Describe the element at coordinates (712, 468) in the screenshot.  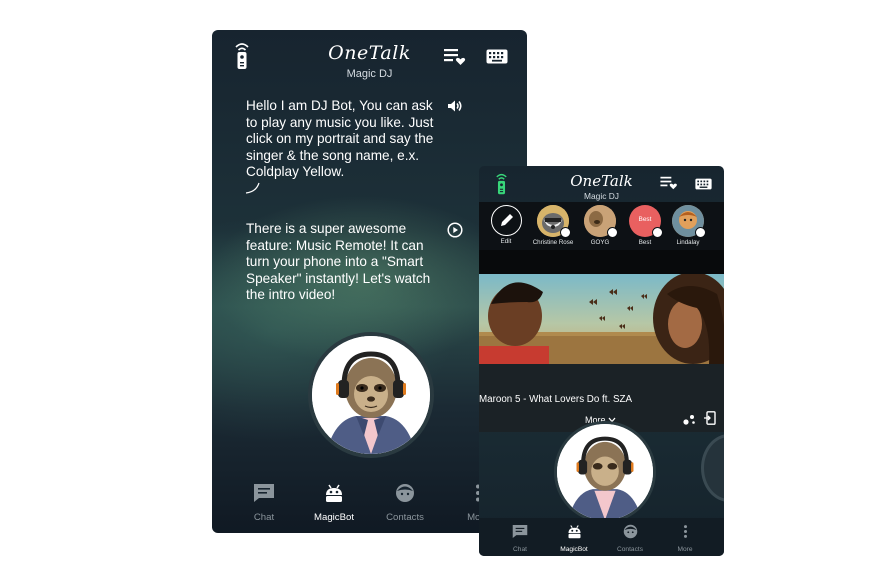
I see `next-portrait-partial` at that location.